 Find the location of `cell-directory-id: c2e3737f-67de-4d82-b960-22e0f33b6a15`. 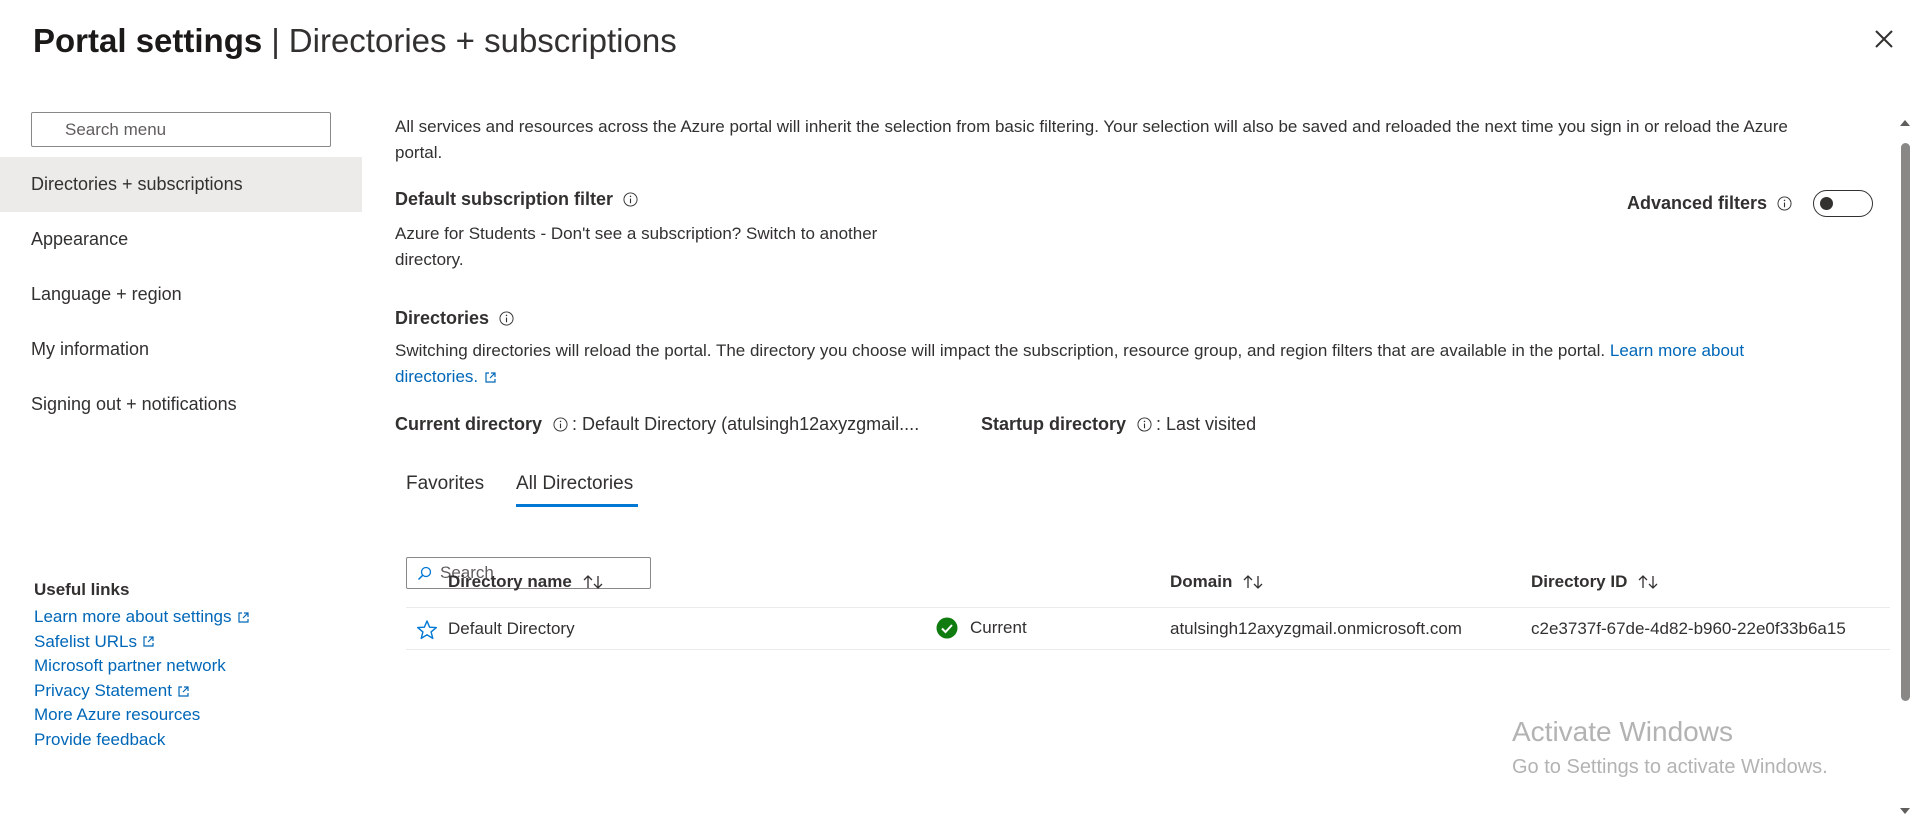

cell-directory-id: c2e3737f-67de-4d82-b960-22e0f33b6a15 is located at coordinates (1688, 628).